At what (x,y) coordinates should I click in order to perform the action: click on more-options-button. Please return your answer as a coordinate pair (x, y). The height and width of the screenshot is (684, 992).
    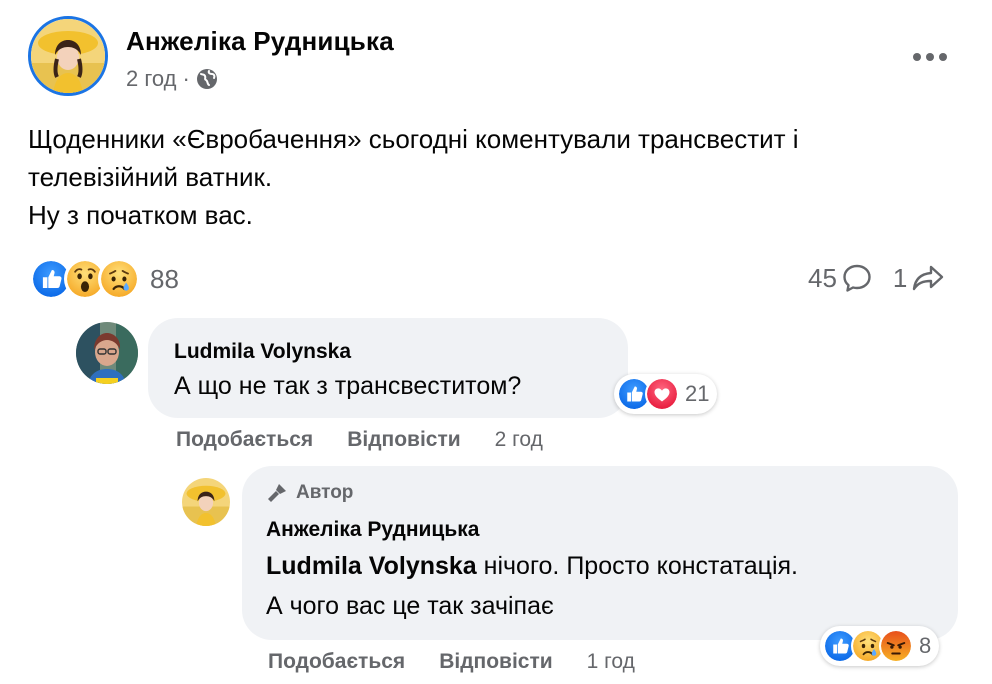
    Looking at the image, I should click on (930, 57).